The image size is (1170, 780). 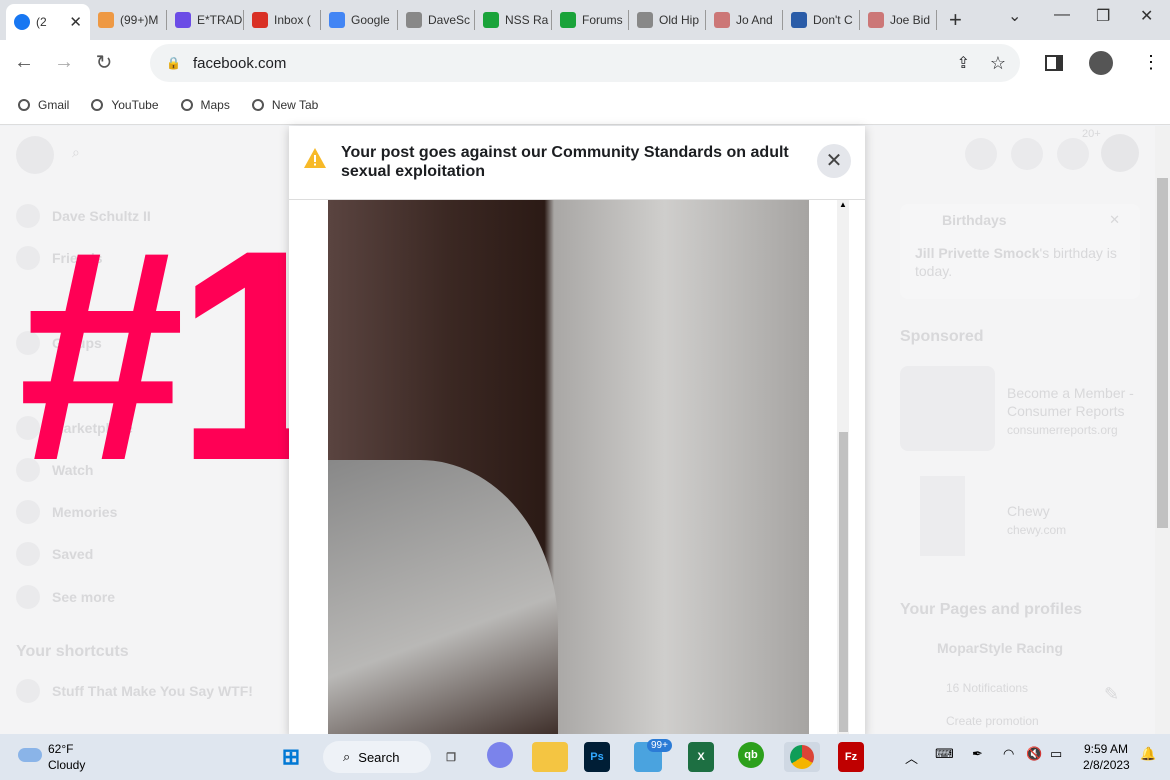 What do you see at coordinates (35, 155) in the screenshot?
I see `facebook-logo` at bounding box center [35, 155].